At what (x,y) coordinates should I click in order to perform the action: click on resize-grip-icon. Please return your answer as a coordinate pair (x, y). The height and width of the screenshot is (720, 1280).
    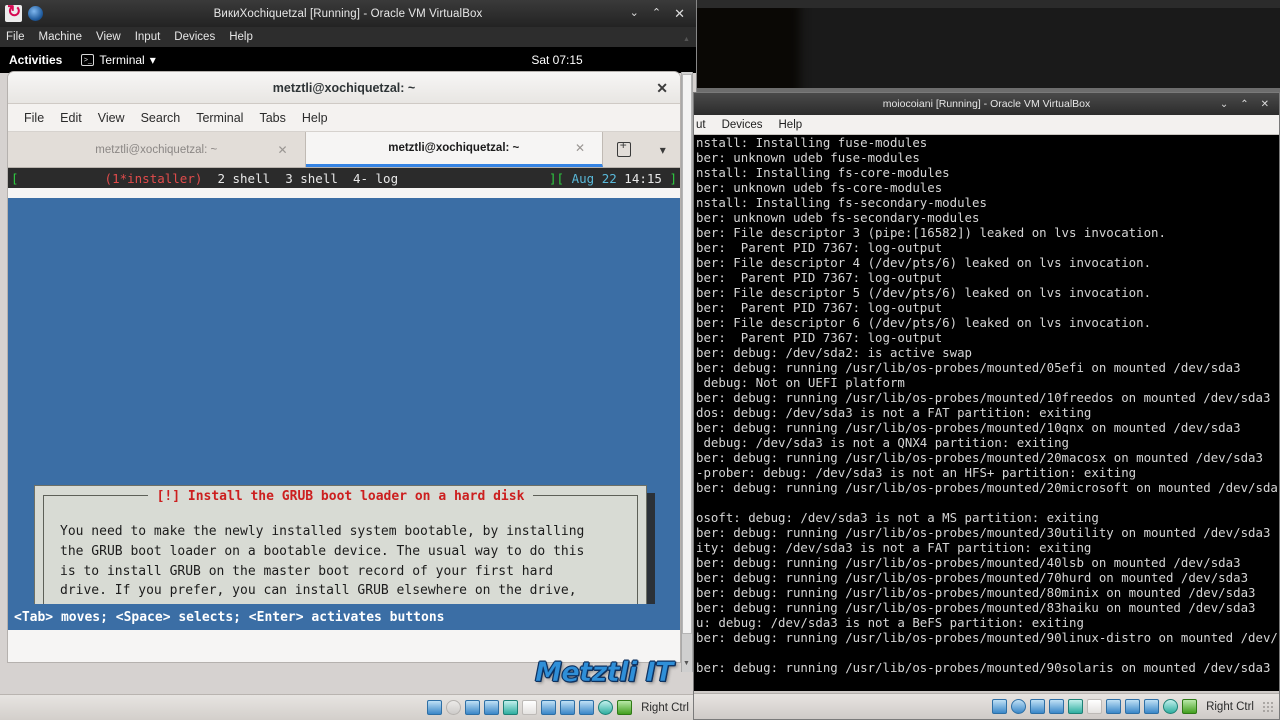
    Looking at the image, I should click on (1267, 706).